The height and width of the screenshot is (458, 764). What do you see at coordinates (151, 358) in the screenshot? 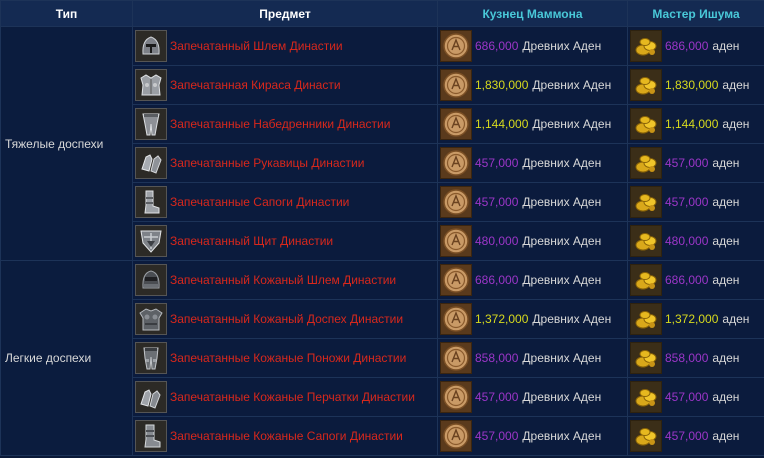
I see `leather-leggings-icon` at bounding box center [151, 358].